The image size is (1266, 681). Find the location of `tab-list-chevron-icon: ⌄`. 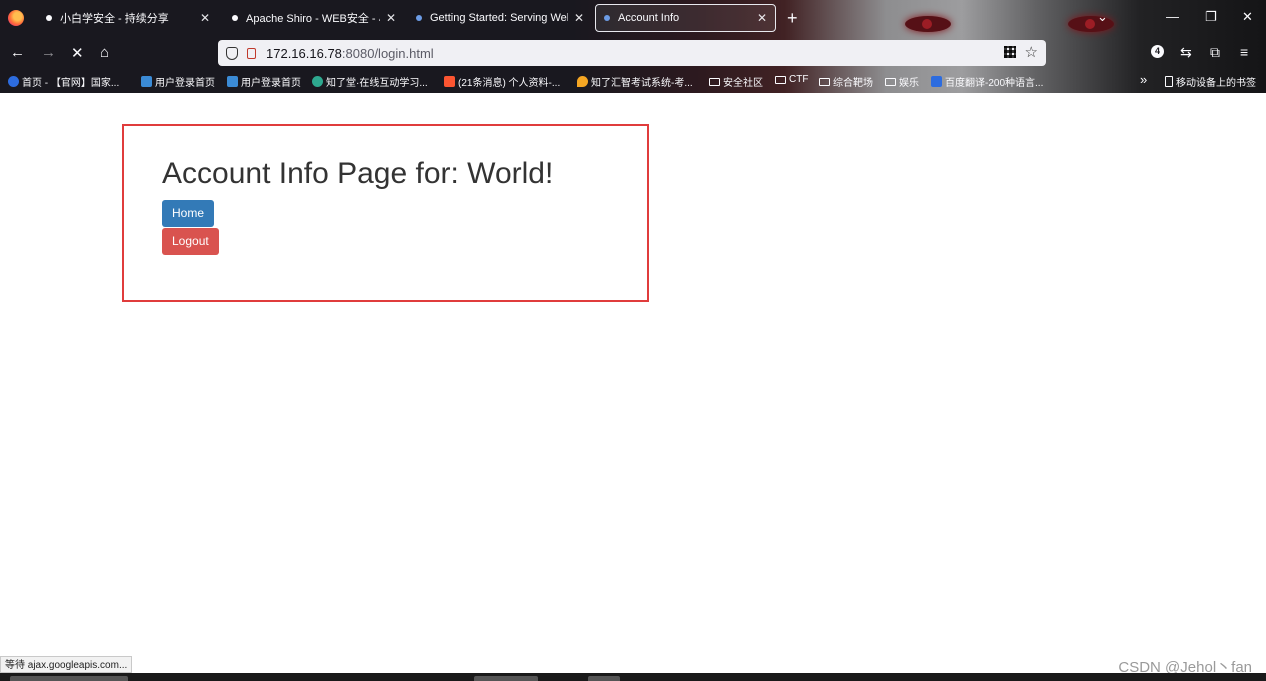

tab-list-chevron-icon: ⌄ is located at coordinates (1102, 17).